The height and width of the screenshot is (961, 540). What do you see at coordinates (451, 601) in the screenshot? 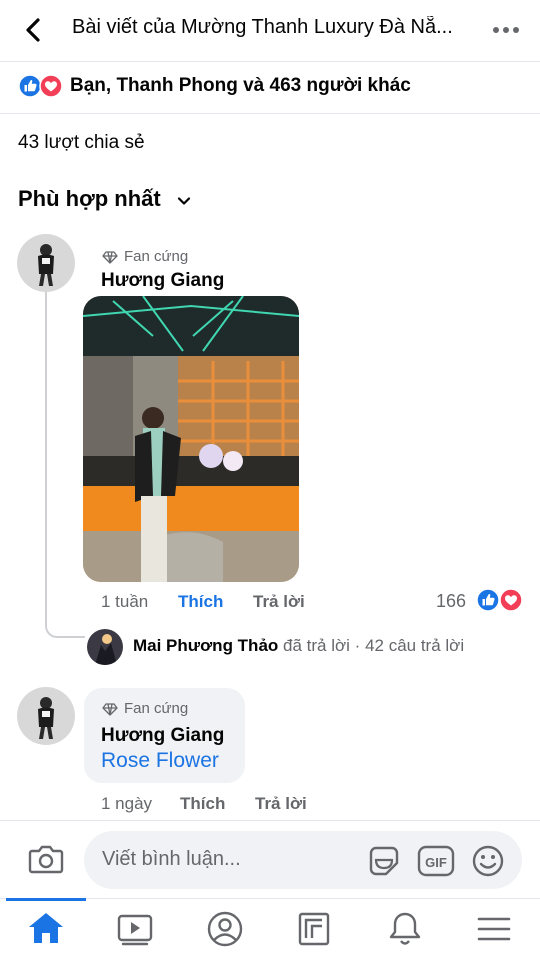
I see `comment-reaction-count: 166` at bounding box center [451, 601].